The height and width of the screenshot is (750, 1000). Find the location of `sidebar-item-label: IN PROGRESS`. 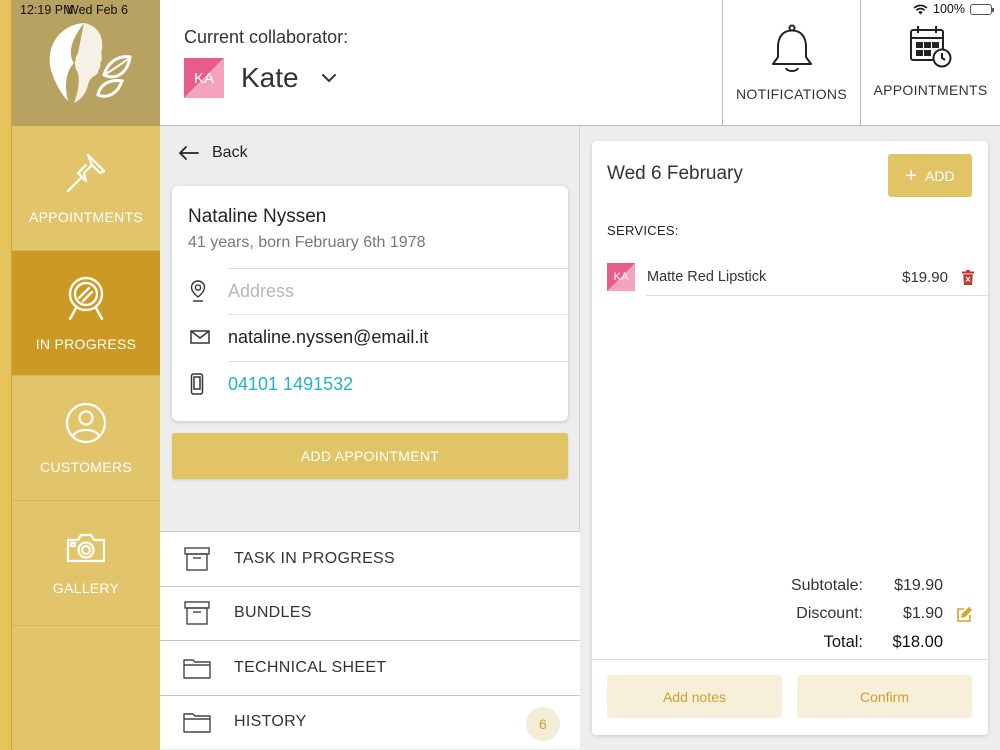

sidebar-item-label: IN PROGRESS is located at coordinates (86, 344).